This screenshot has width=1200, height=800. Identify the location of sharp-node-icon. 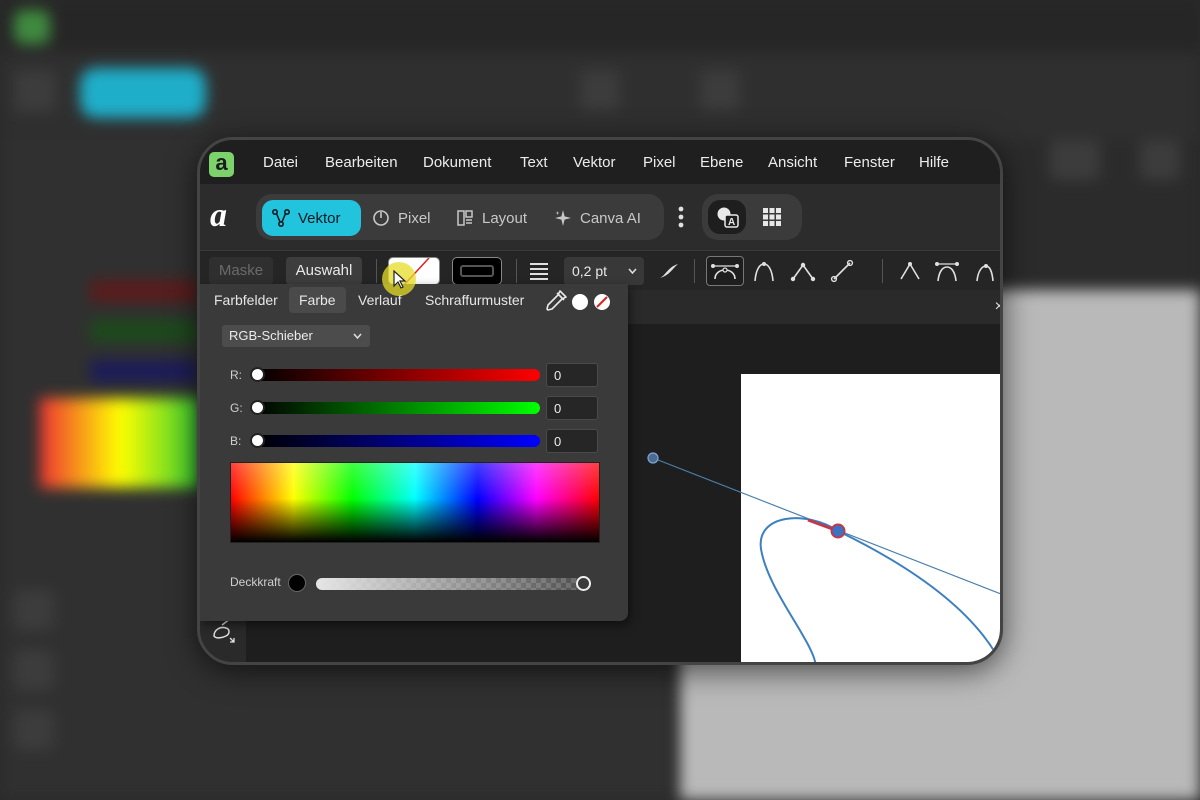
(803, 271).